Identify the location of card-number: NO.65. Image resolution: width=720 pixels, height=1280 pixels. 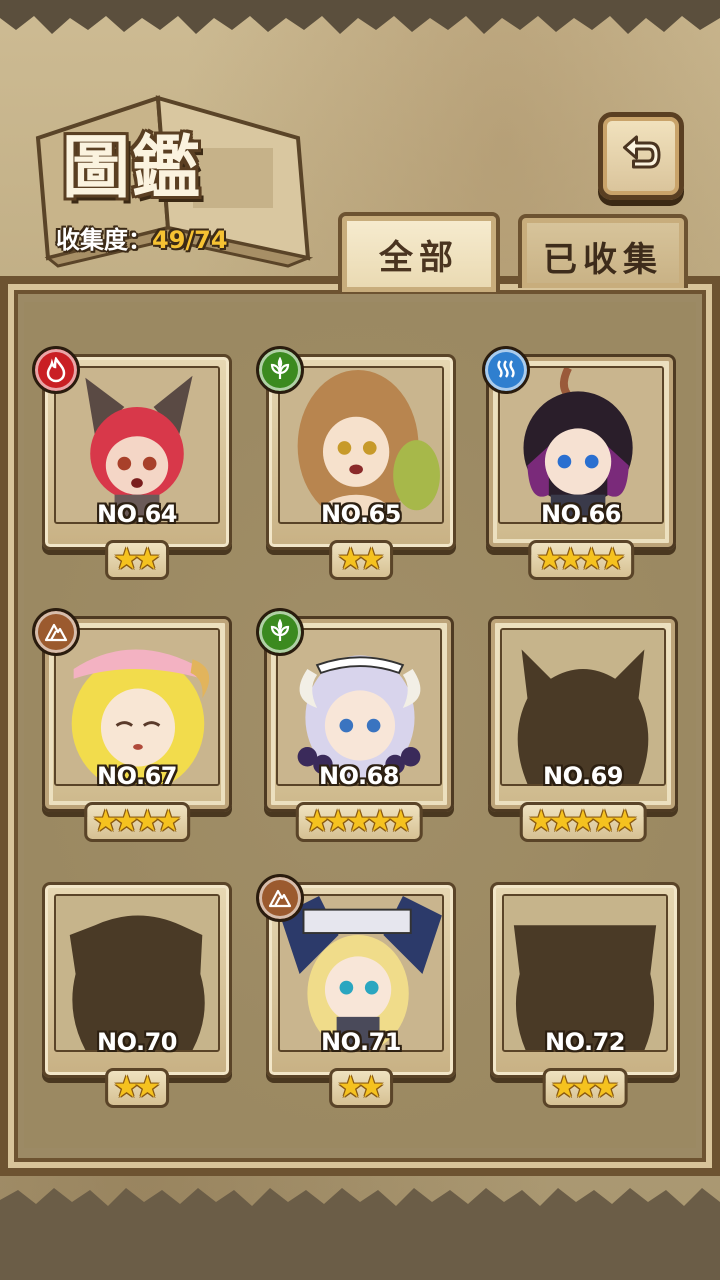
(361, 514).